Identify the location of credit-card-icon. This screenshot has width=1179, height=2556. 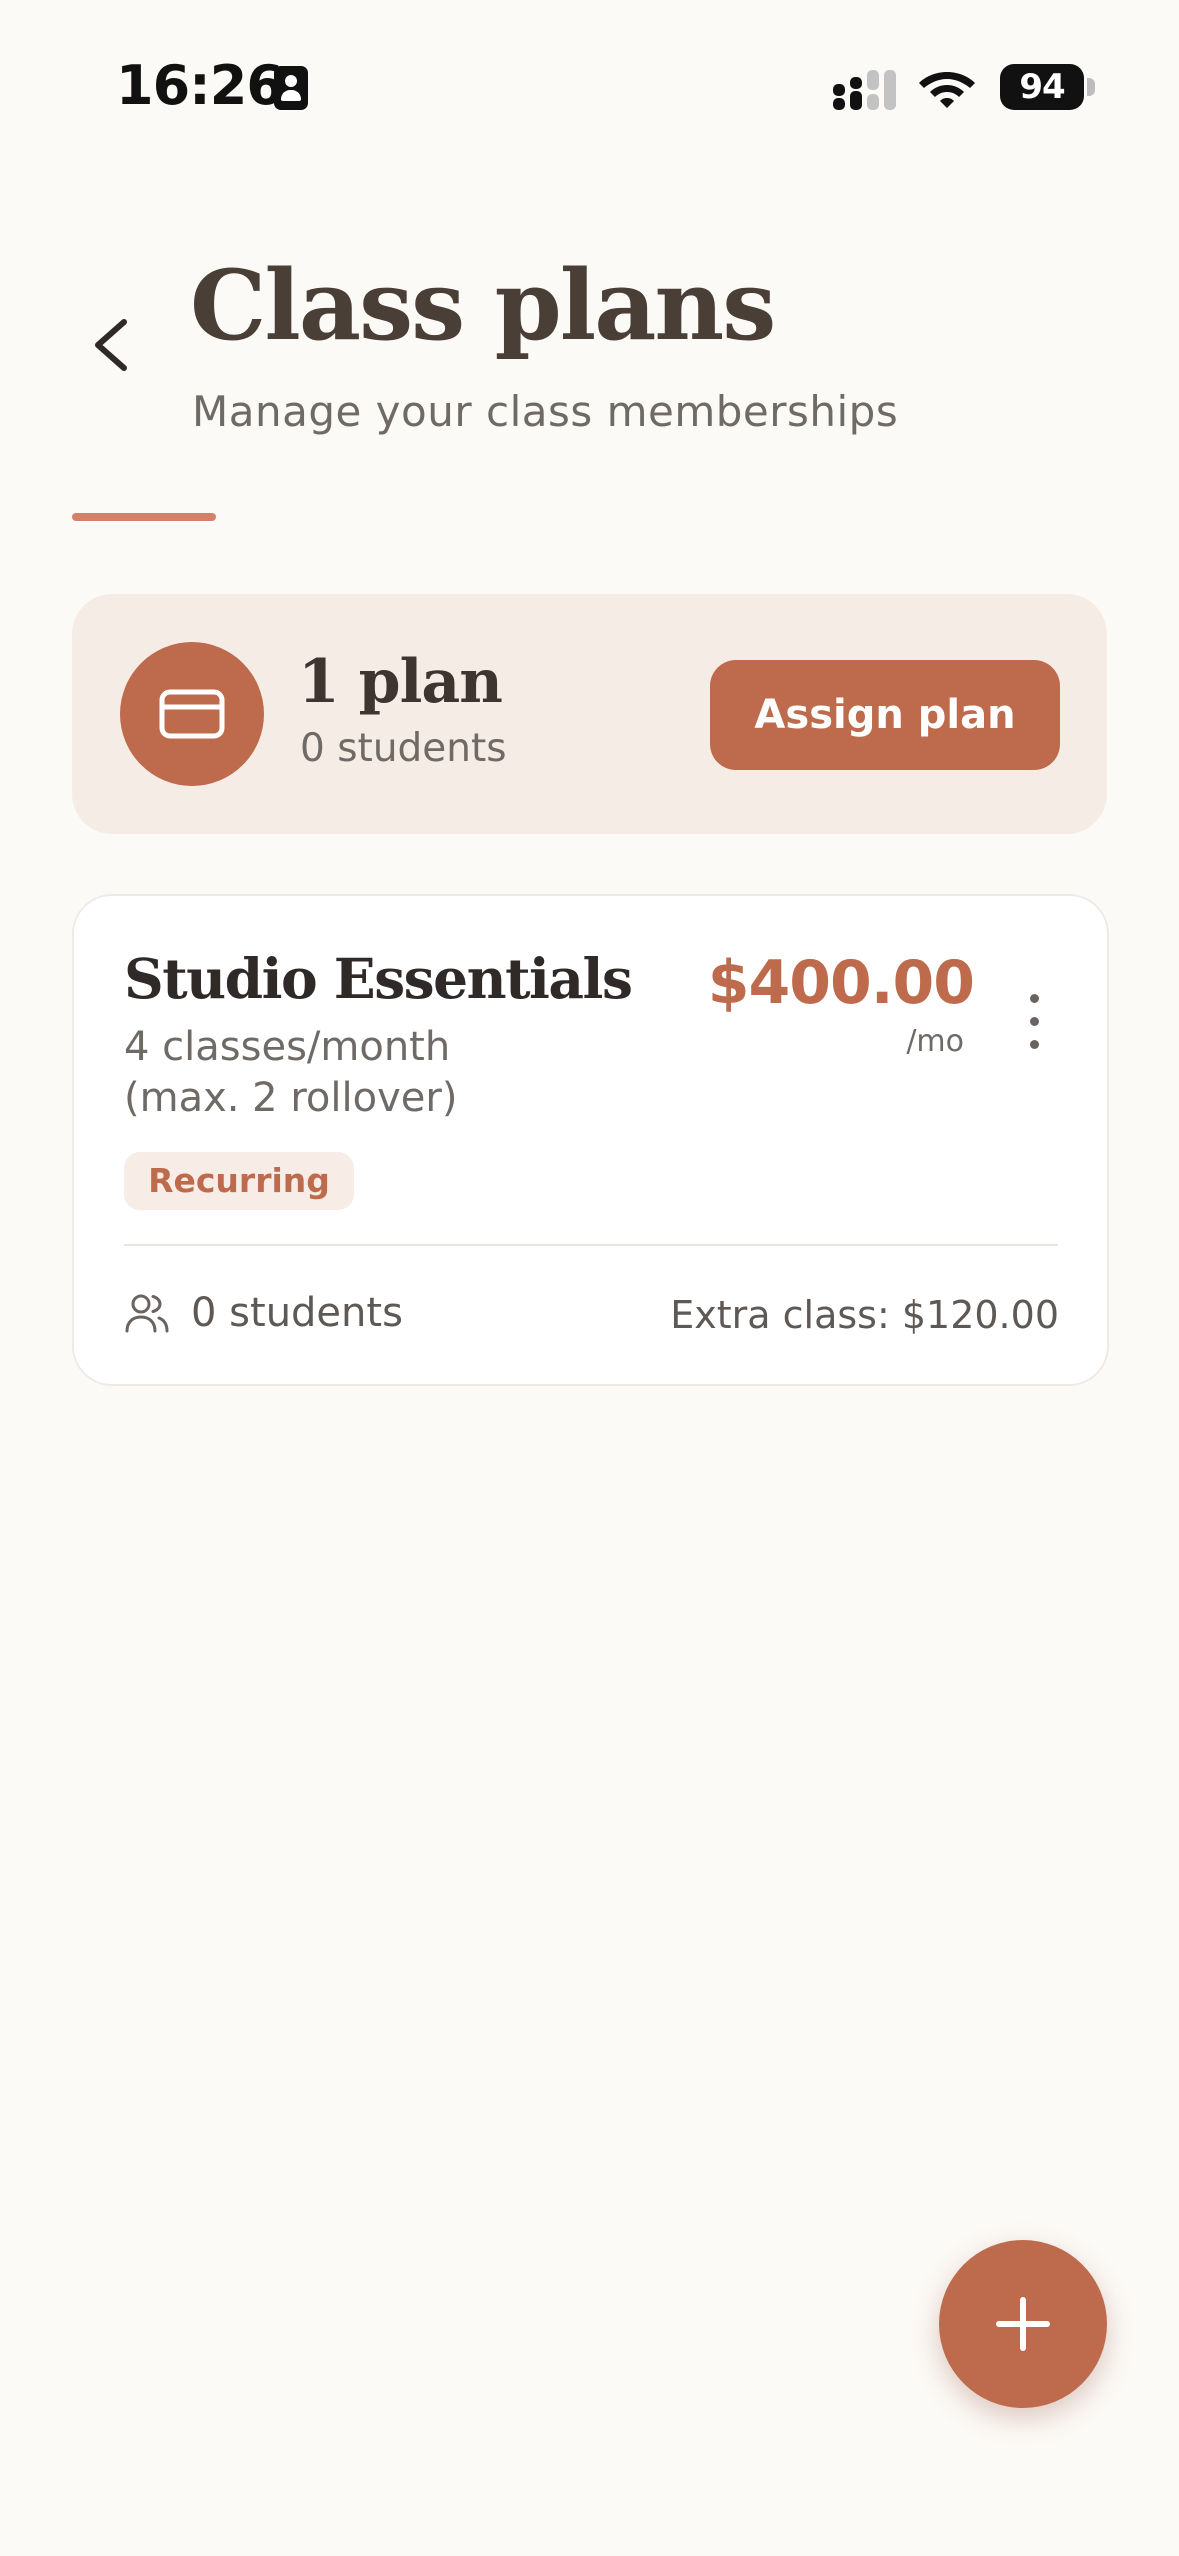
(192, 714).